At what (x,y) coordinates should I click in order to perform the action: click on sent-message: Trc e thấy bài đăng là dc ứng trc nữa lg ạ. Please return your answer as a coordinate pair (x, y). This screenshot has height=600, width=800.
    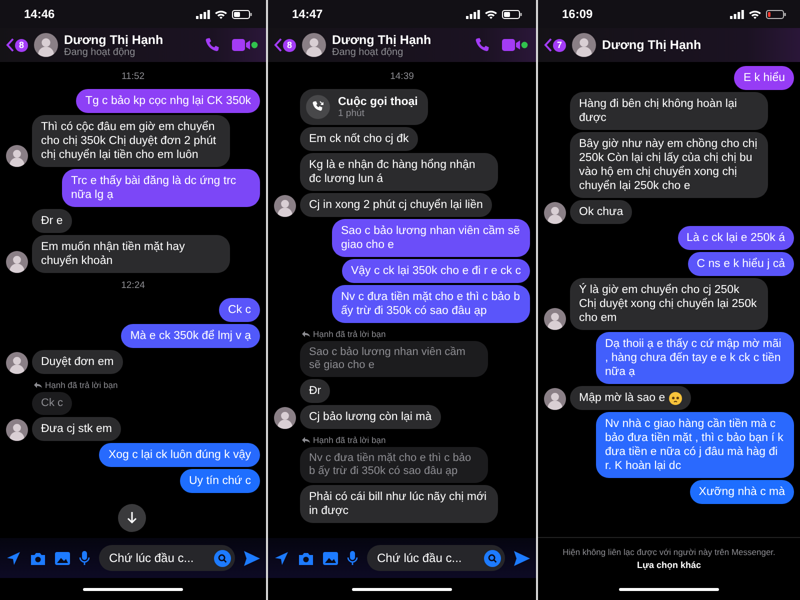
    Looking at the image, I should click on (161, 188).